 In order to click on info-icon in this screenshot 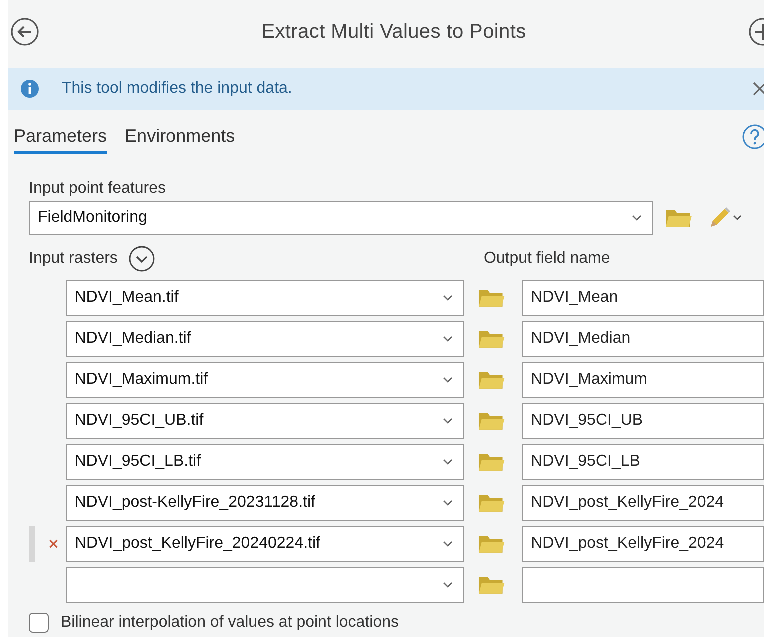, I will do `click(30, 89)`.